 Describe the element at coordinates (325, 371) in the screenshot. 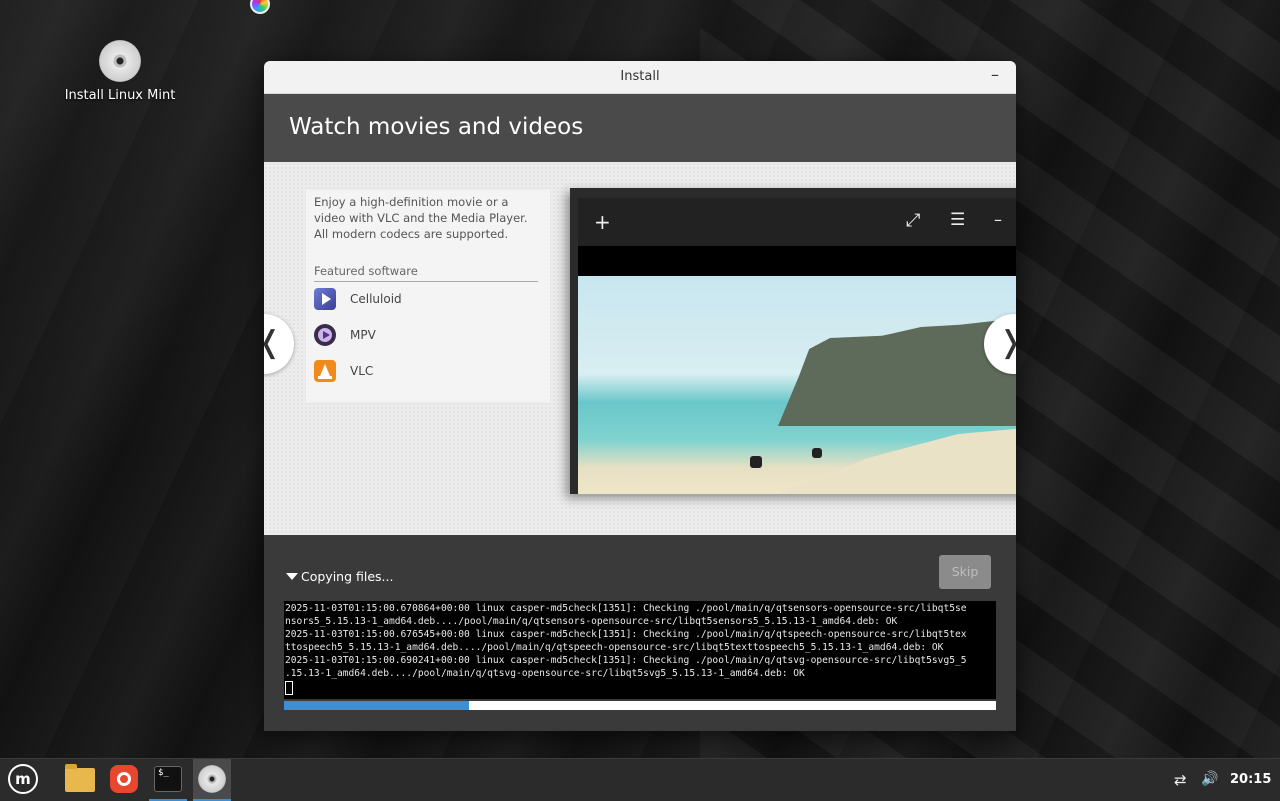

I see `vlc-icon` at that location.